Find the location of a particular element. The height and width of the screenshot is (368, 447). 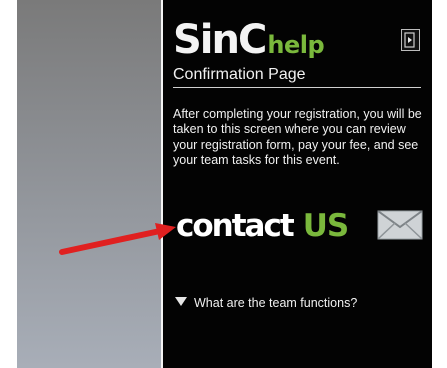

pointer-arrow is located at coordinates (117, 242).